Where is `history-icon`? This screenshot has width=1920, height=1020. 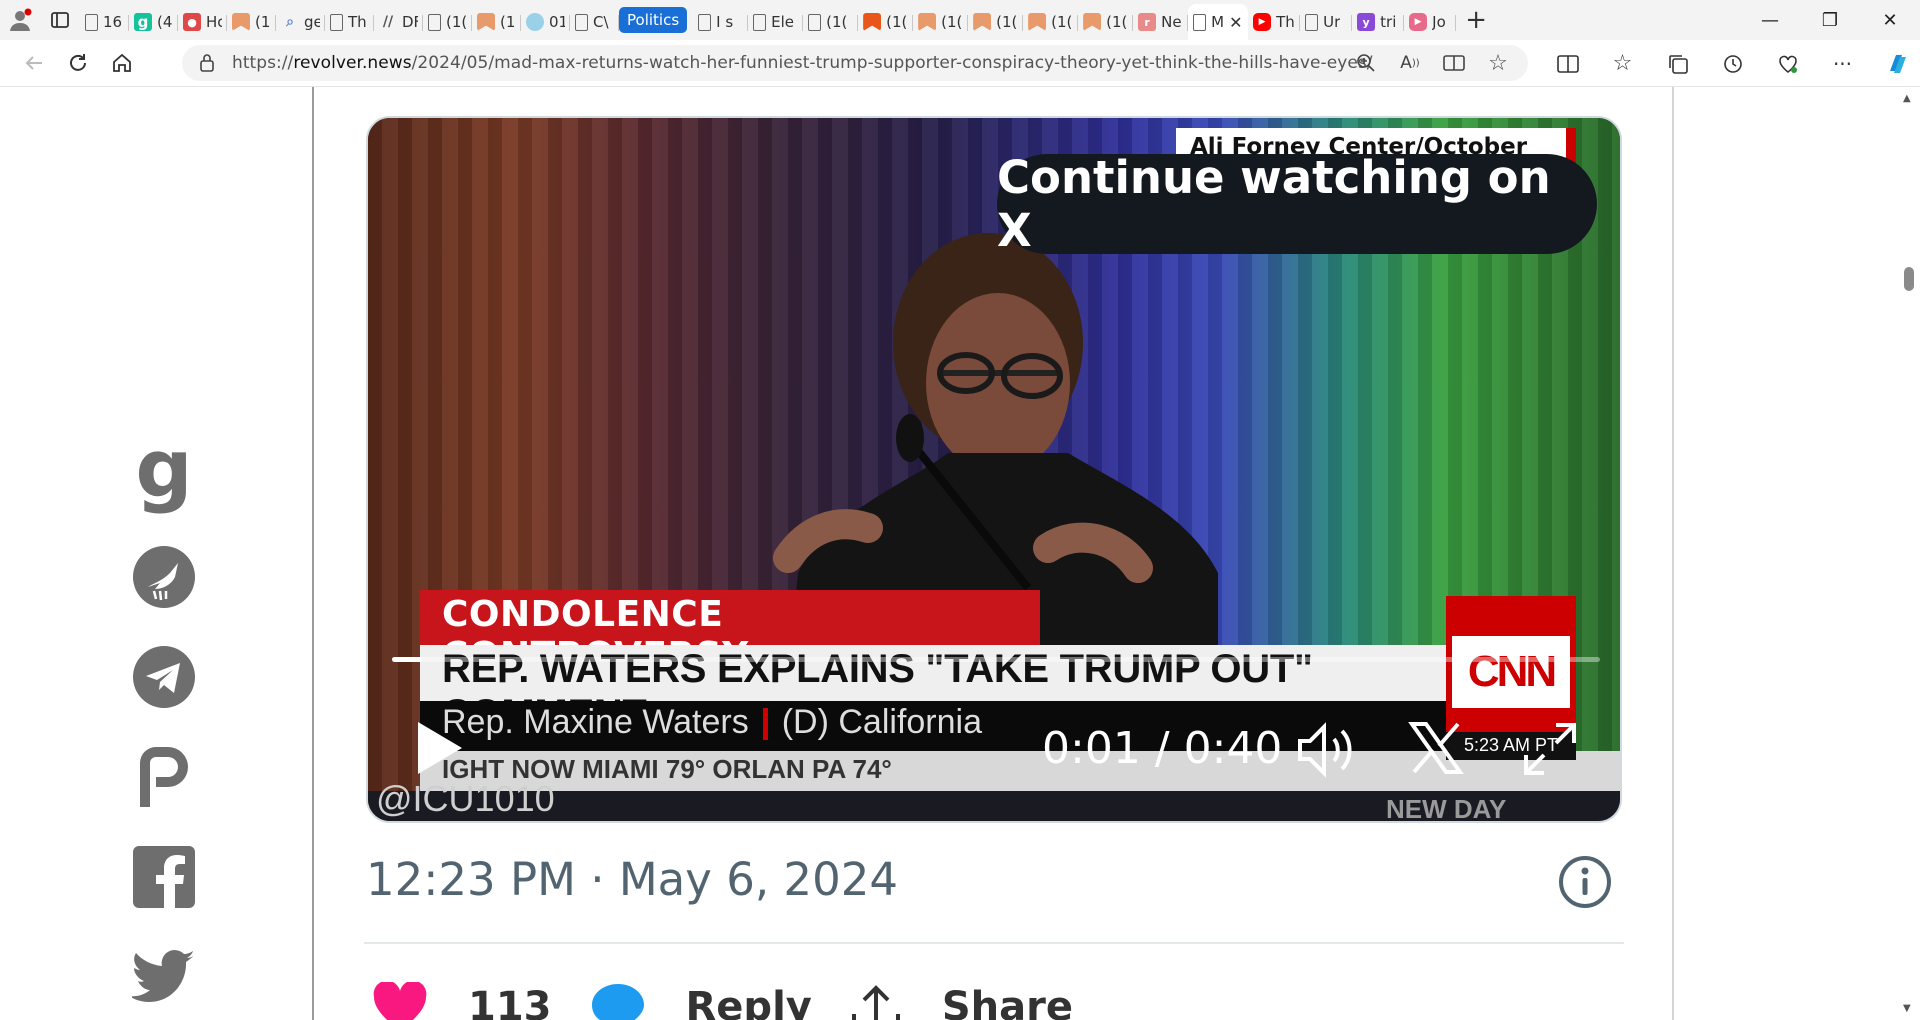
history-icon is located at coordinates (1732, 63).